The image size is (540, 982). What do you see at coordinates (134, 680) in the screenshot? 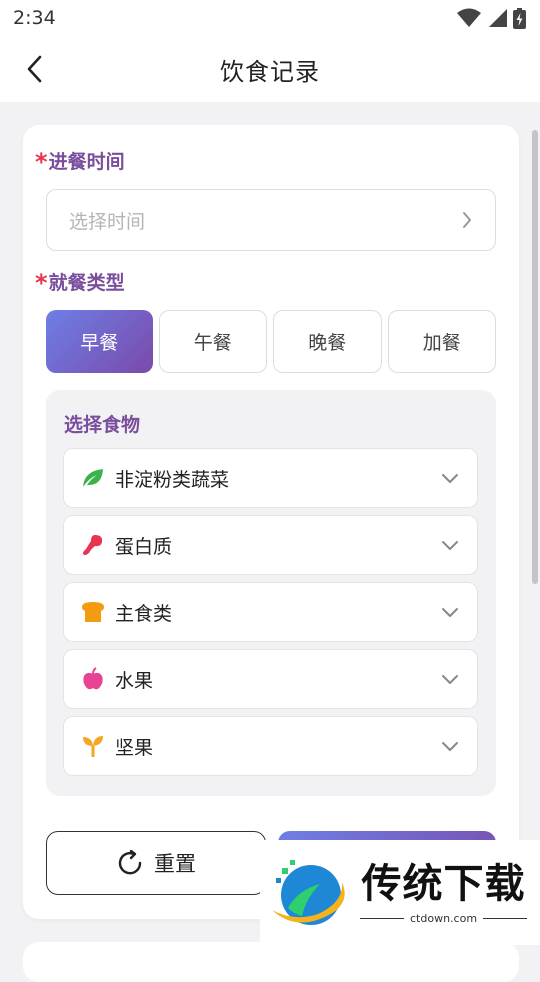
I see `food-category-label: 水果` at bounding box center [134, 680].